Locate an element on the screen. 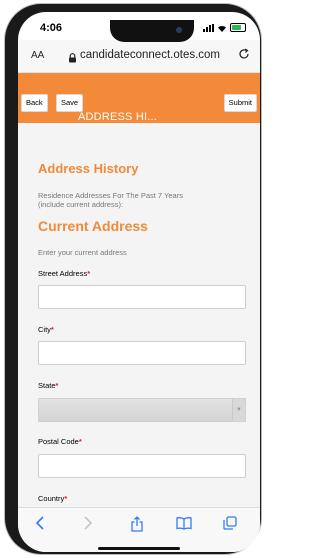  share-icon is located at coordinates (137, 526).